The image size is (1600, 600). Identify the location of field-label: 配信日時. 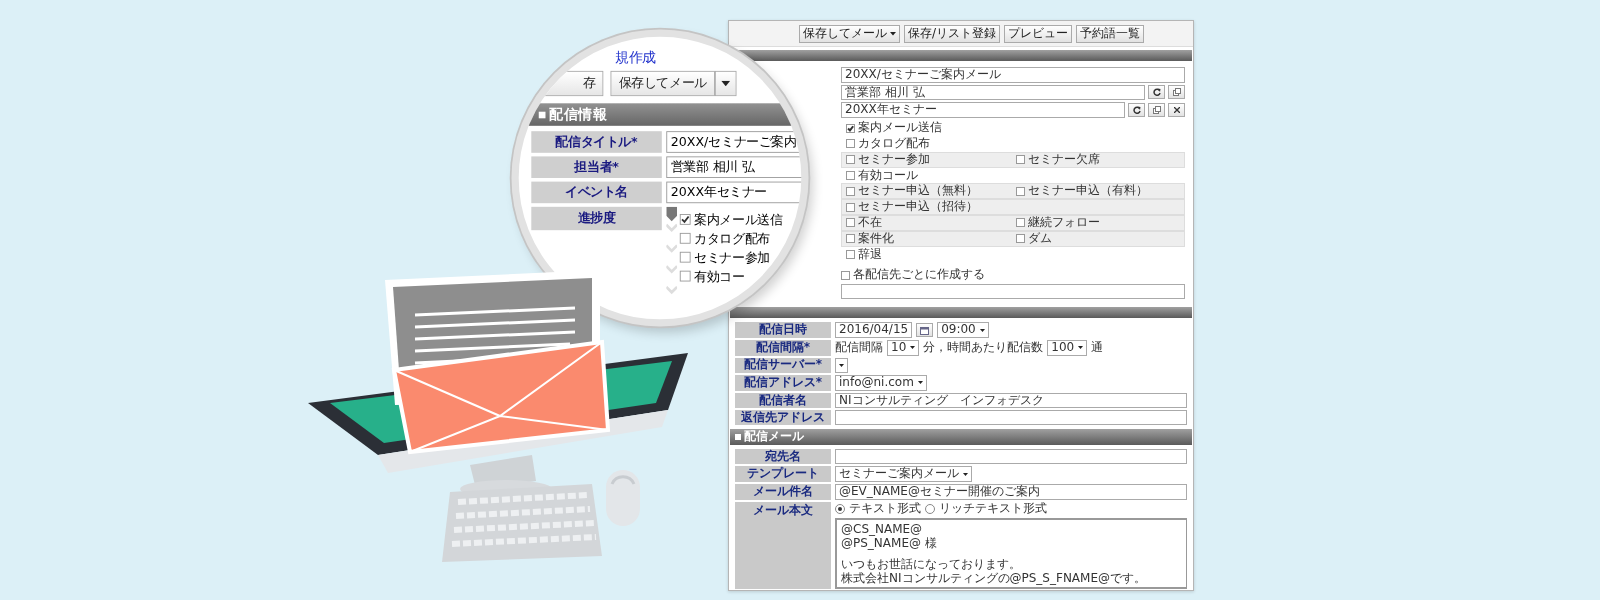
(783, 330).